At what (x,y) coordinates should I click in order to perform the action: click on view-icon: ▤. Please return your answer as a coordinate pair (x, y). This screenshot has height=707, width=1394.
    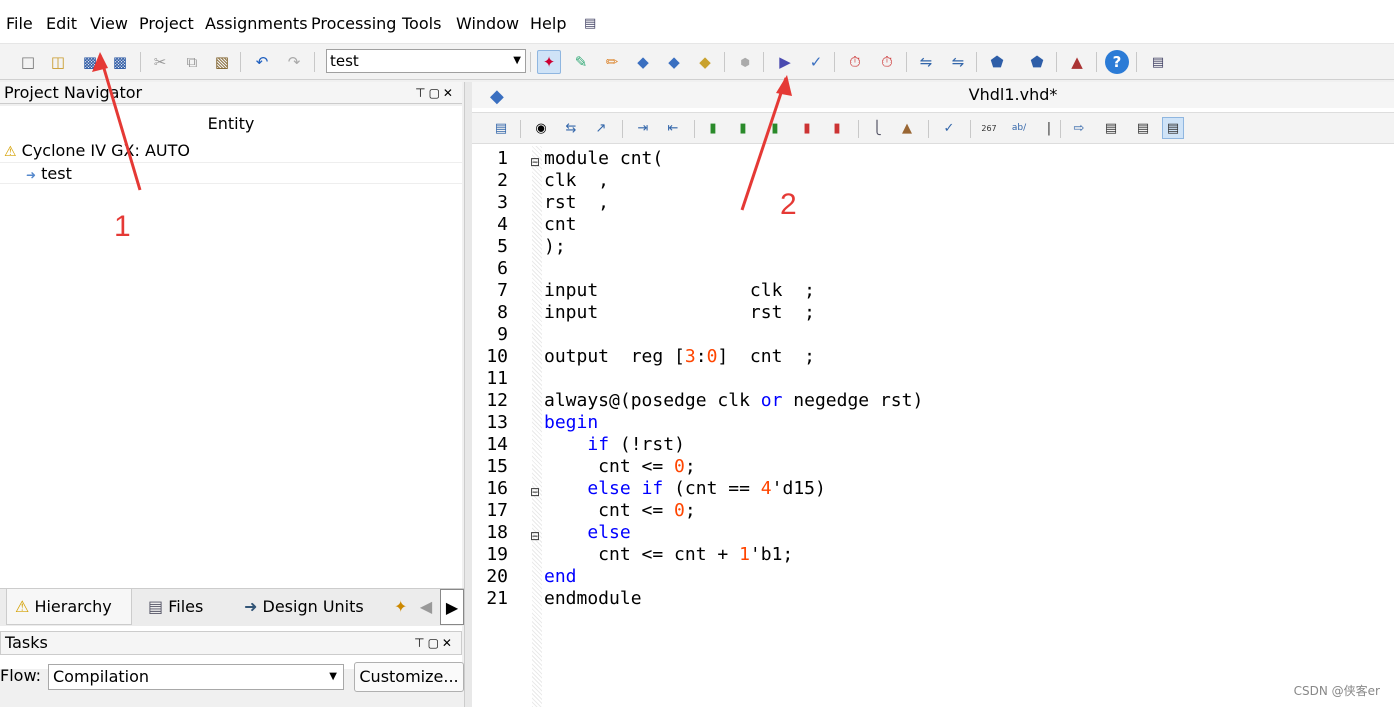
    Looking at the image, I should click on (1111, 128).